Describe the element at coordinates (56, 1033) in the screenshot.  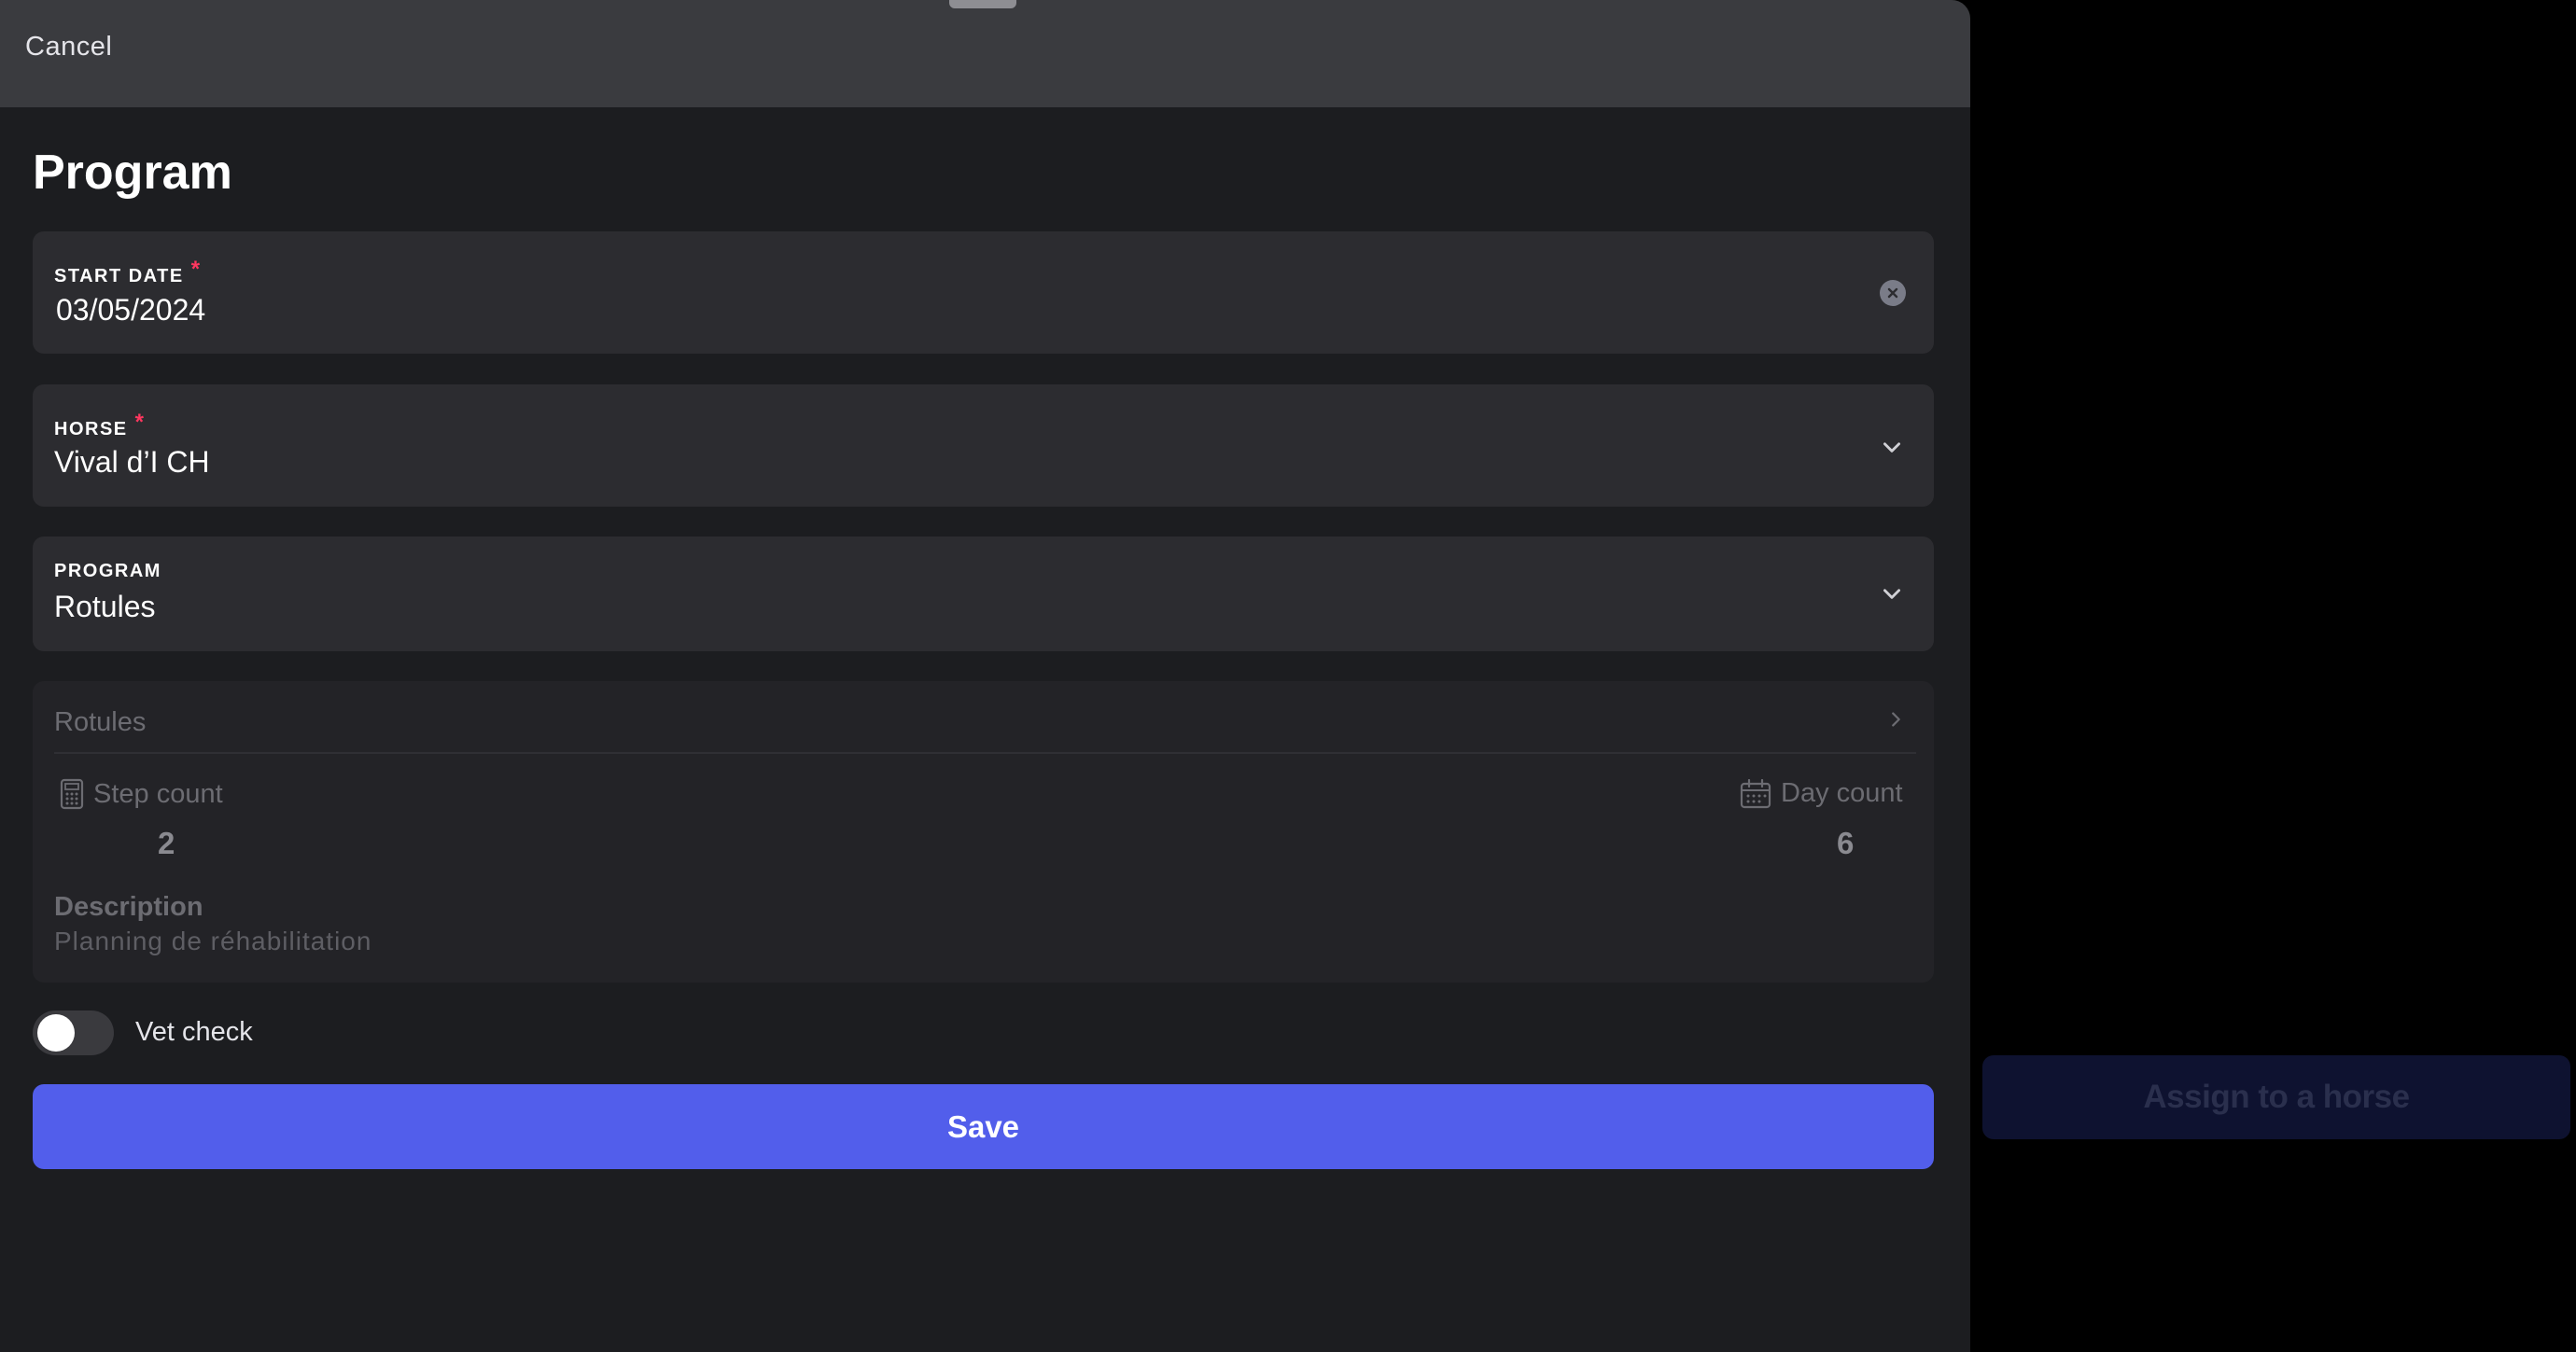
I see `toggle-knob` at that location.